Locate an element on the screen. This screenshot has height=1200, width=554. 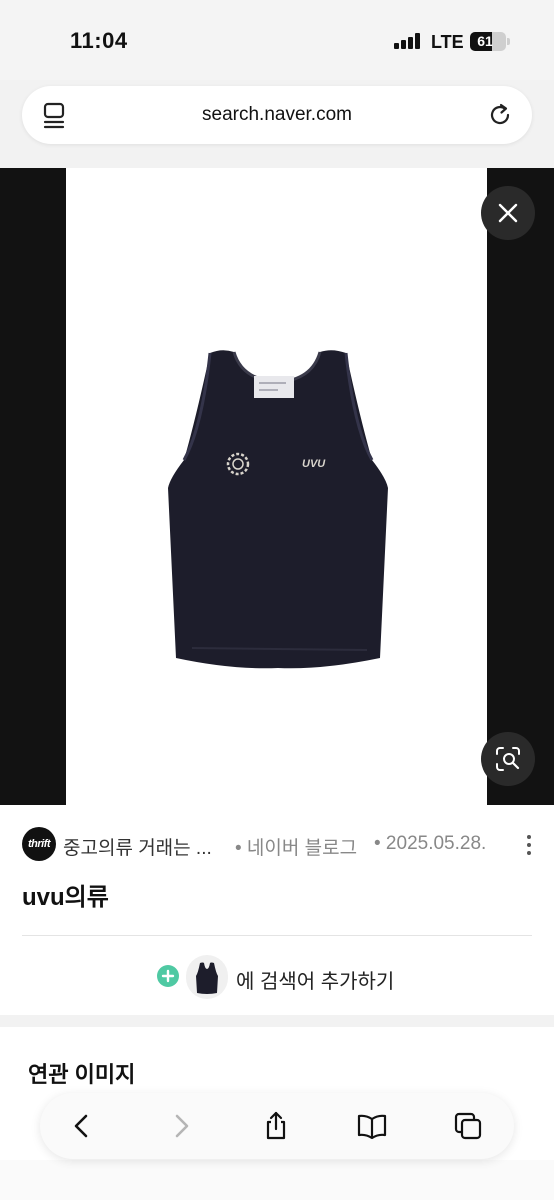
status-bar: 11:04 LTE 61 is located at coordinates (277, 40).